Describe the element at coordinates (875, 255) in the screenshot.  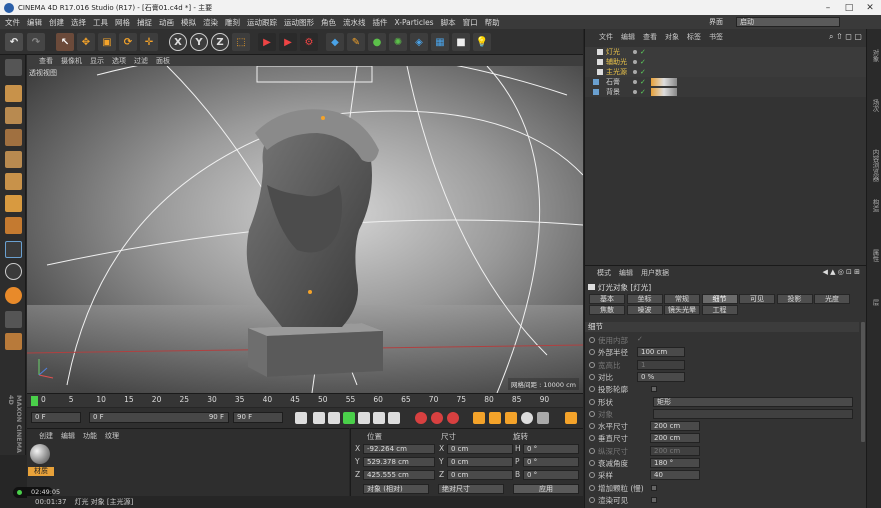
I see `right-strip-tab-4: 属性` at that location.